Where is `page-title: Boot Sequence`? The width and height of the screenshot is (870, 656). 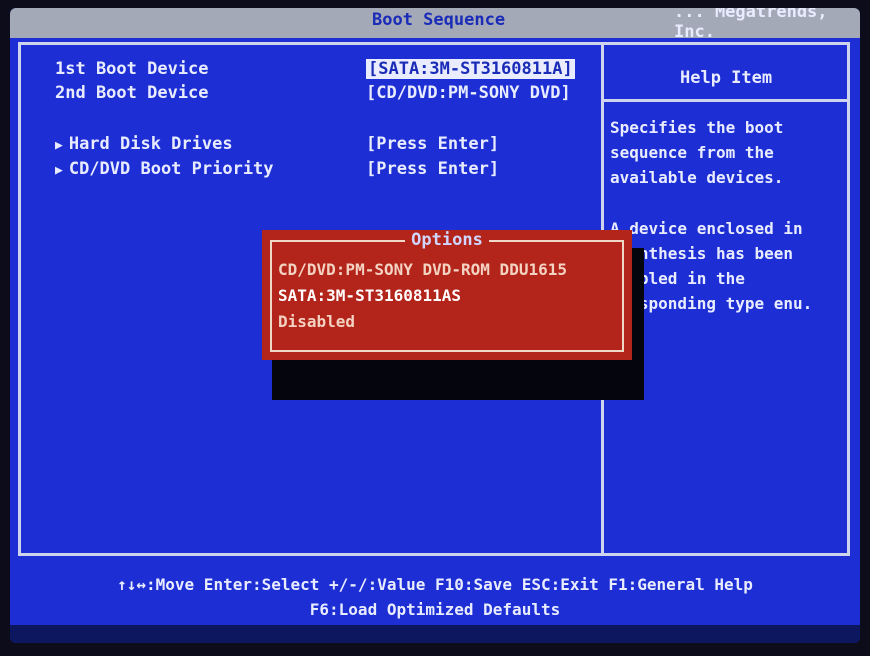
page-title: Boot Sequence is located at coordinates (439, 20).